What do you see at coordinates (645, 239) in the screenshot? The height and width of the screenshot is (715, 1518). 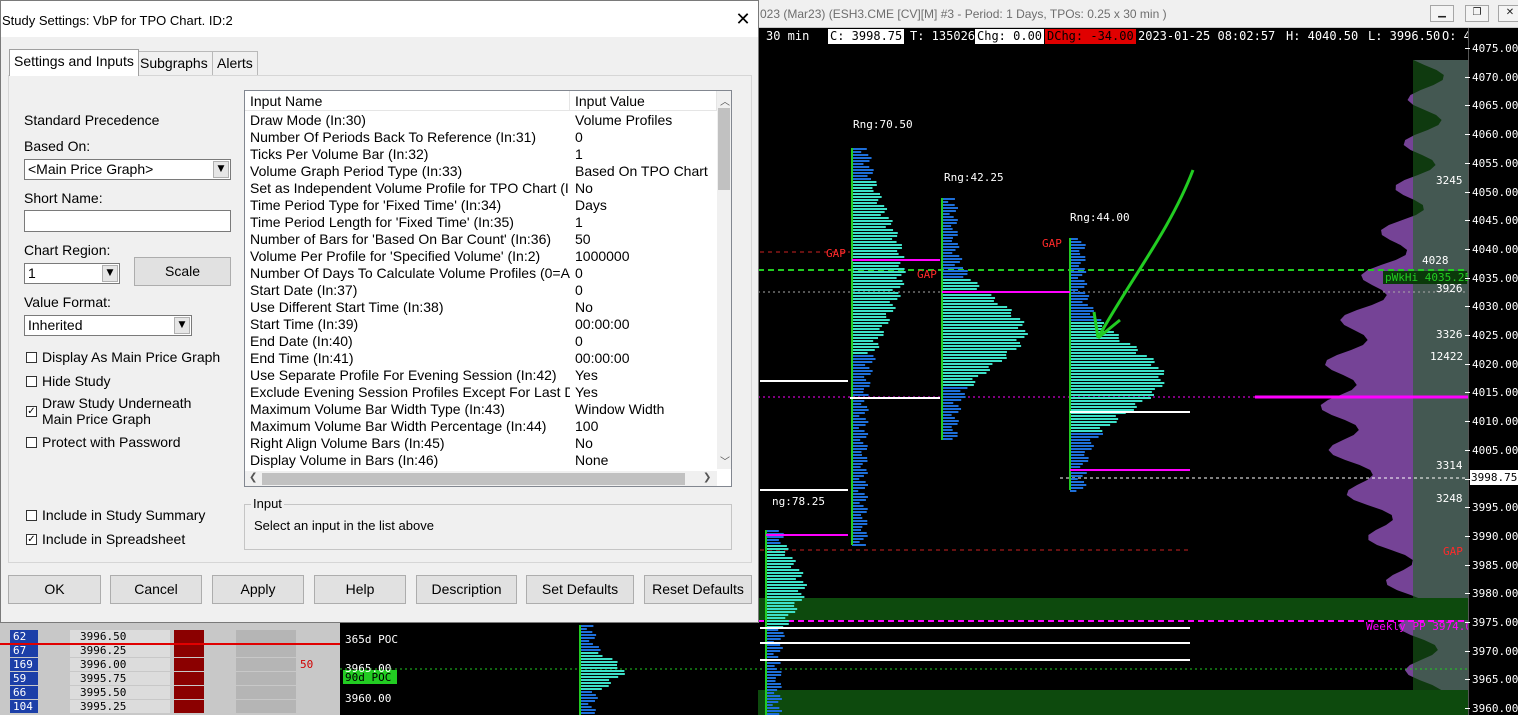 I see `input-row-value: 50` at bounding box center [645, 239].